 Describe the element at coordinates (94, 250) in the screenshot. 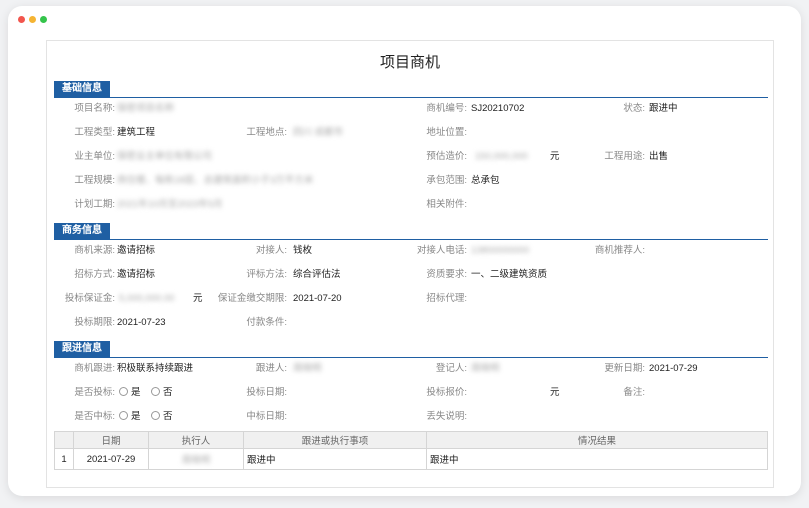

I see `source-label: 商机来源:` at that location.